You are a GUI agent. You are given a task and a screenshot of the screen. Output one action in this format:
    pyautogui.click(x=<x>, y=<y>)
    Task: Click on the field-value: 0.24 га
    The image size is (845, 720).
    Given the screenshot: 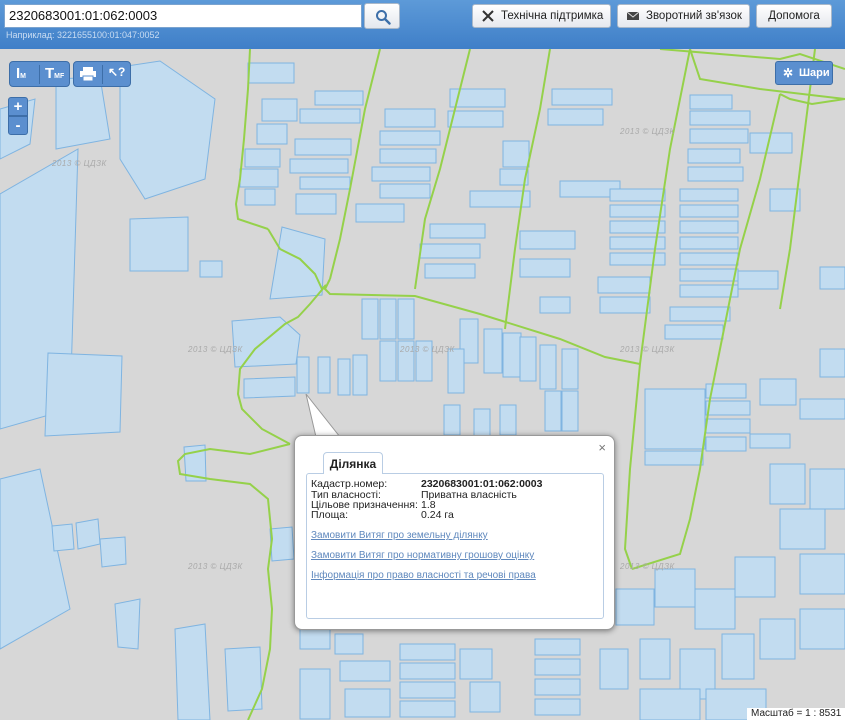 What is the action you would take?
    pyautogui.click(x=437, y=515)
    